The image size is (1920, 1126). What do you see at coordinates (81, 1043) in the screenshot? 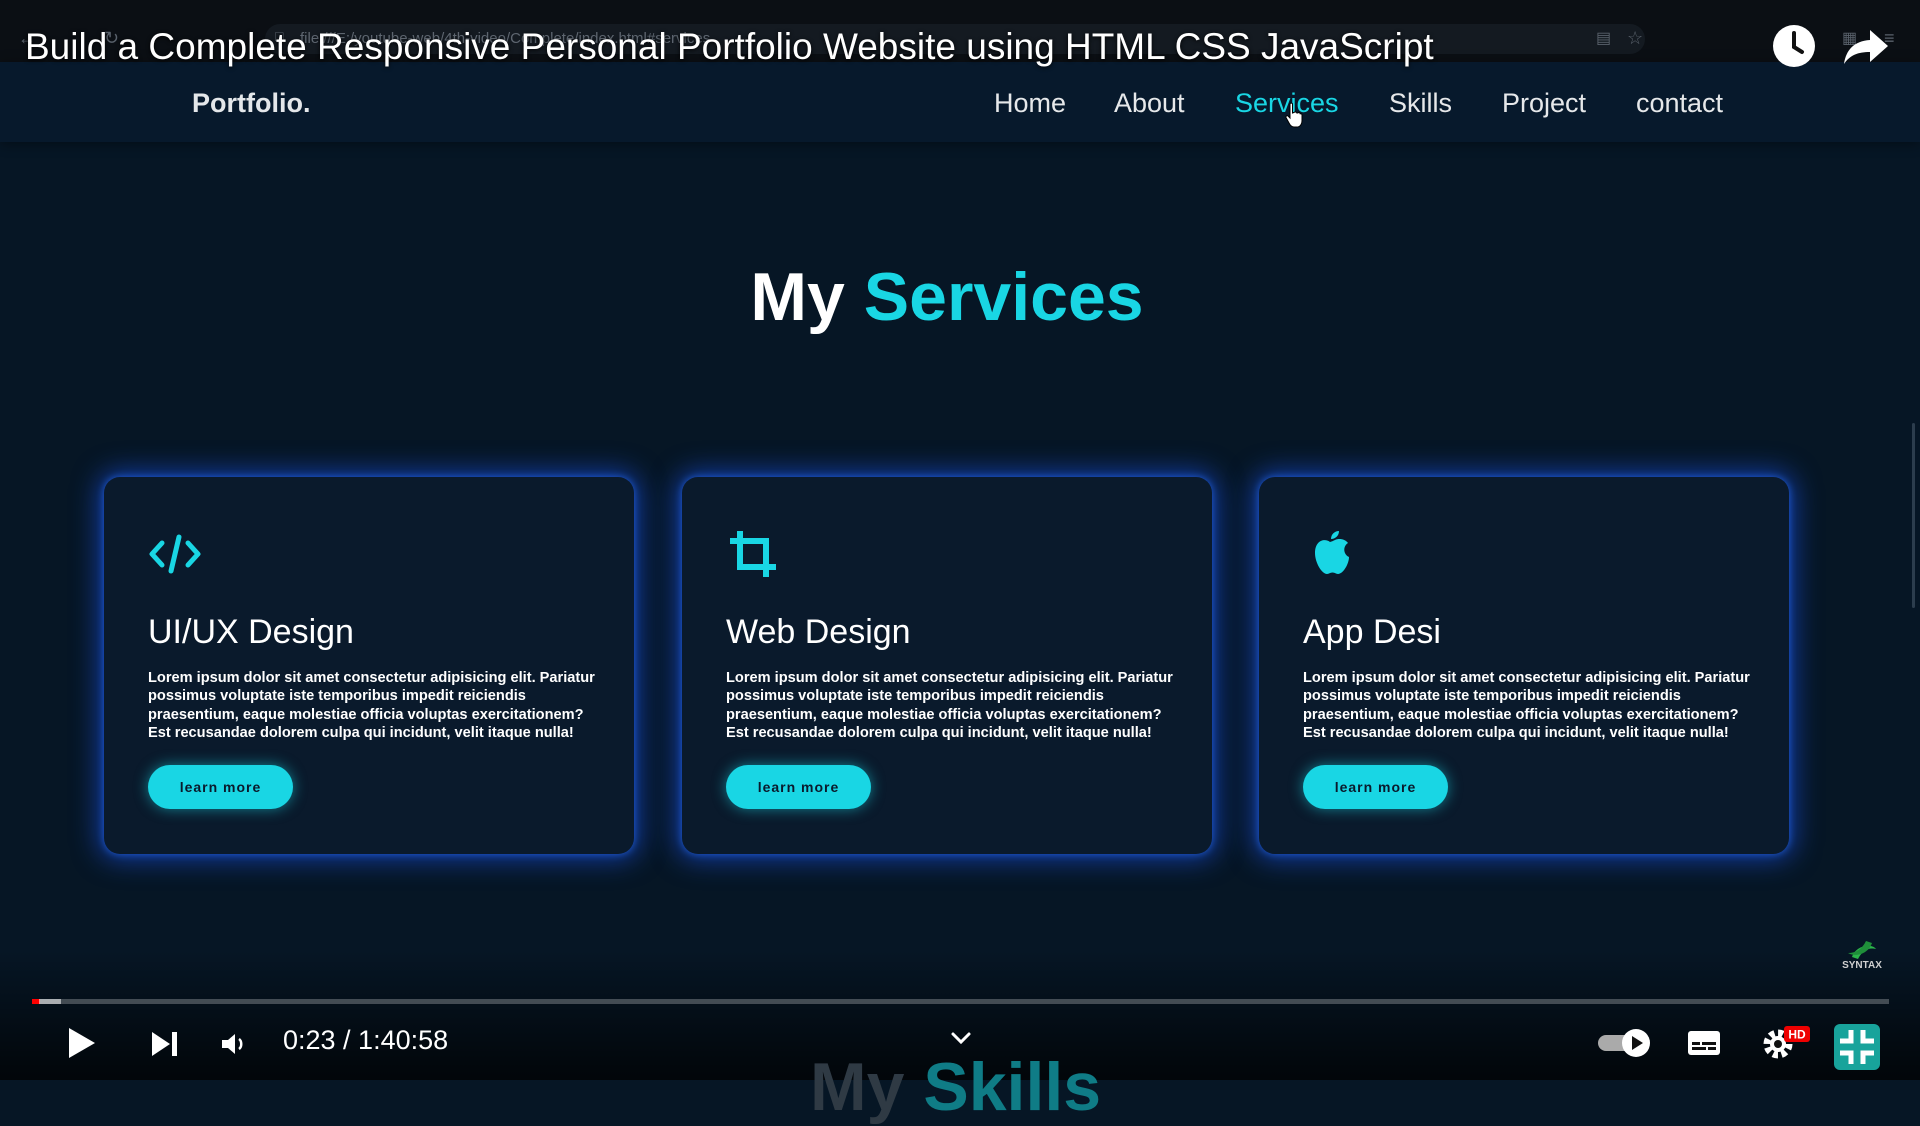
I see `play-icon` at bounding box center [81, 1043].